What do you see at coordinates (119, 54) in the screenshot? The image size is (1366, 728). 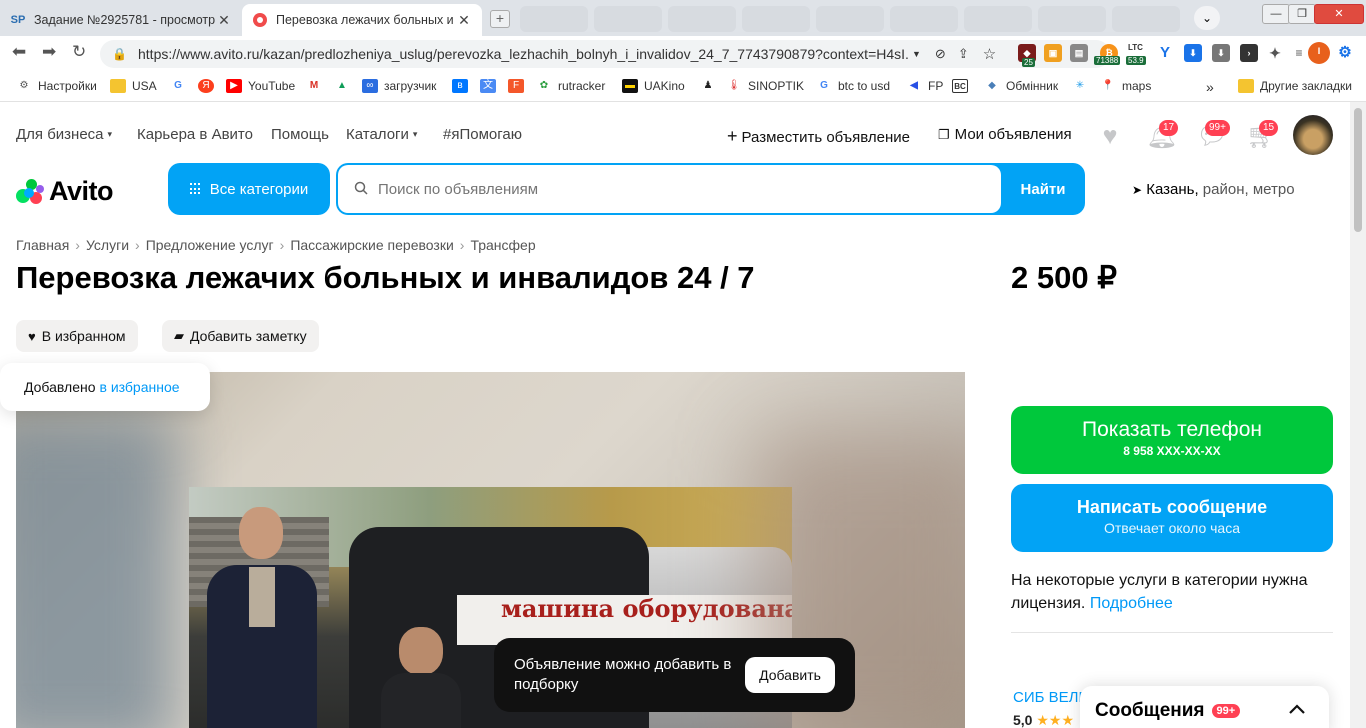 I see `lock-icon: 🔒` at bounding box center [119, 54].